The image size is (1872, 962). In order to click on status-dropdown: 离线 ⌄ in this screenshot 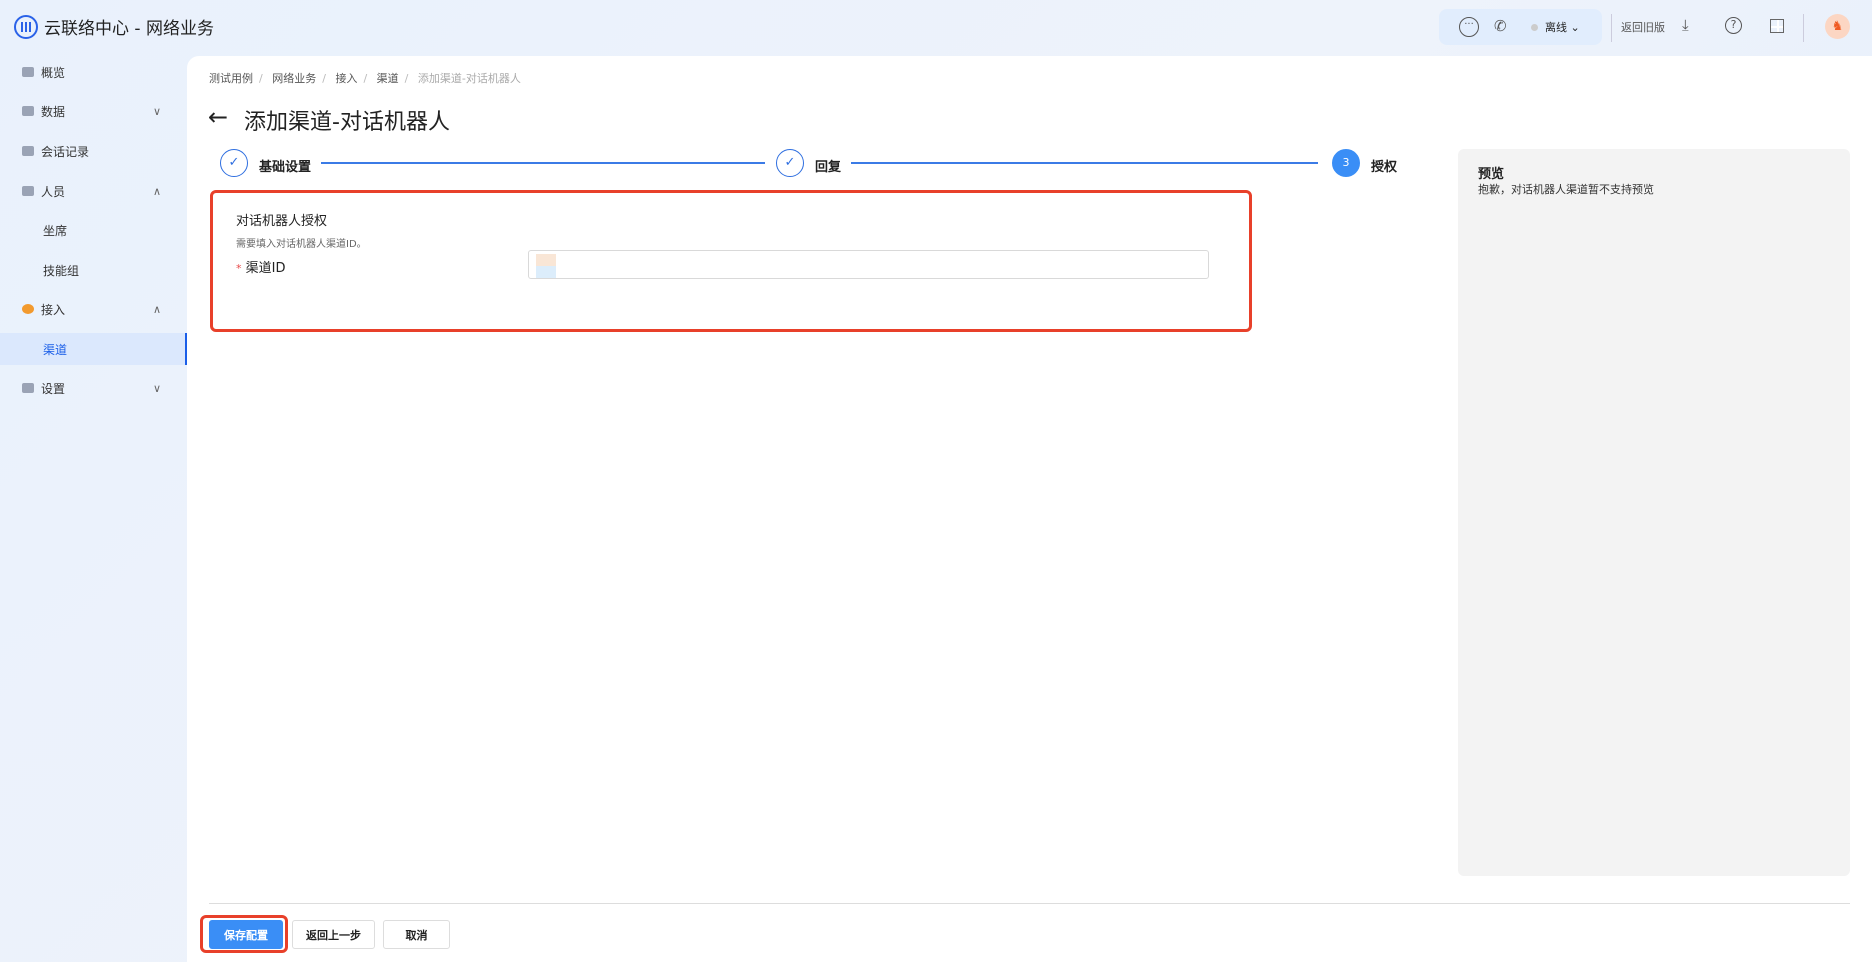, I will do `click(1562, 27)`.